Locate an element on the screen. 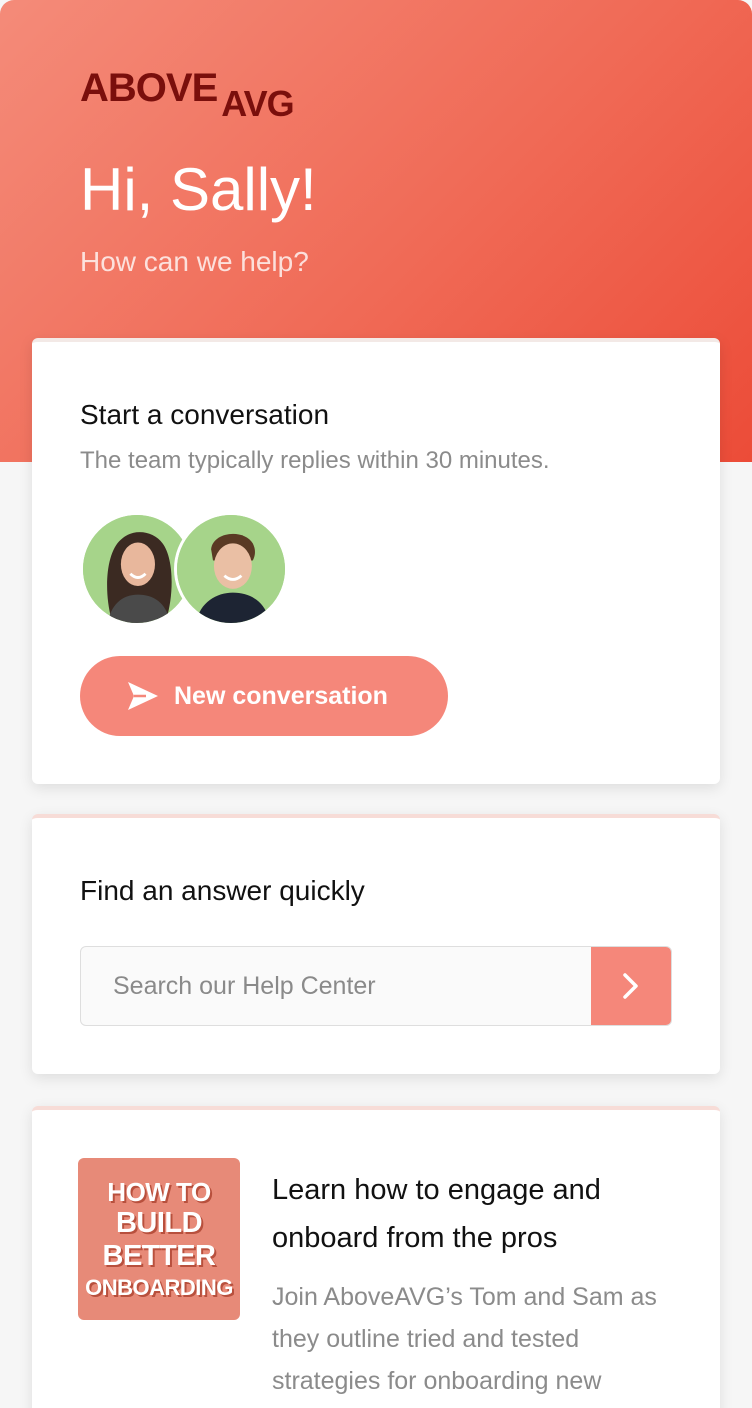  greeting-subtitle: How can we help? is located at coordinates (194, 261).